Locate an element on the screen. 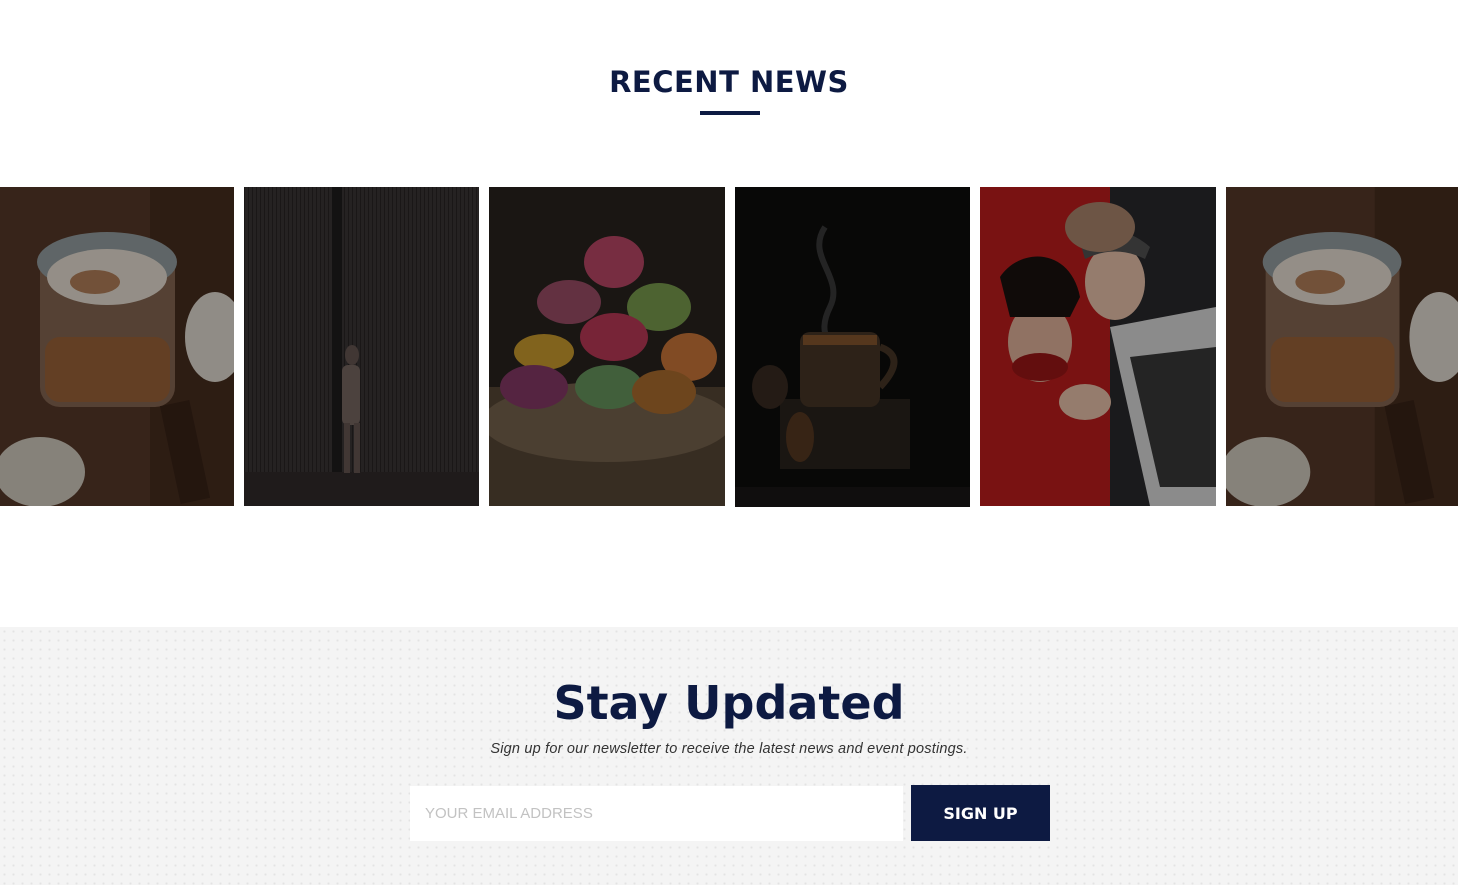 The width and height of the screenshot is (1458, 885). recent-news-title: RECENT NEWS is located at coordinates (729, 82).